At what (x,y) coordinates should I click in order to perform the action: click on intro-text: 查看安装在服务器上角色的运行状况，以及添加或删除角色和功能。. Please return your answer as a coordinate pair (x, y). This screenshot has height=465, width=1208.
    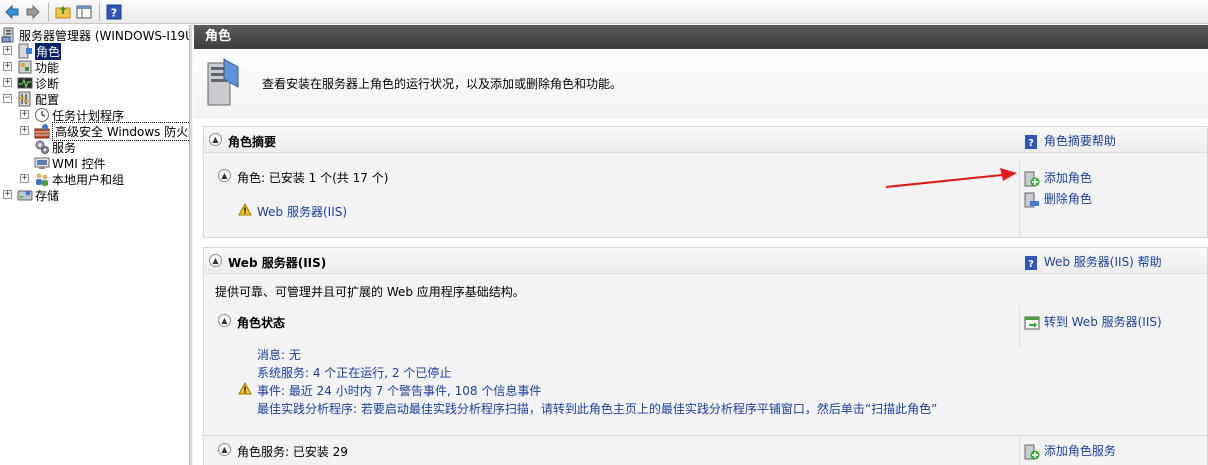
    Looking at the image, I should click on (442, 84).